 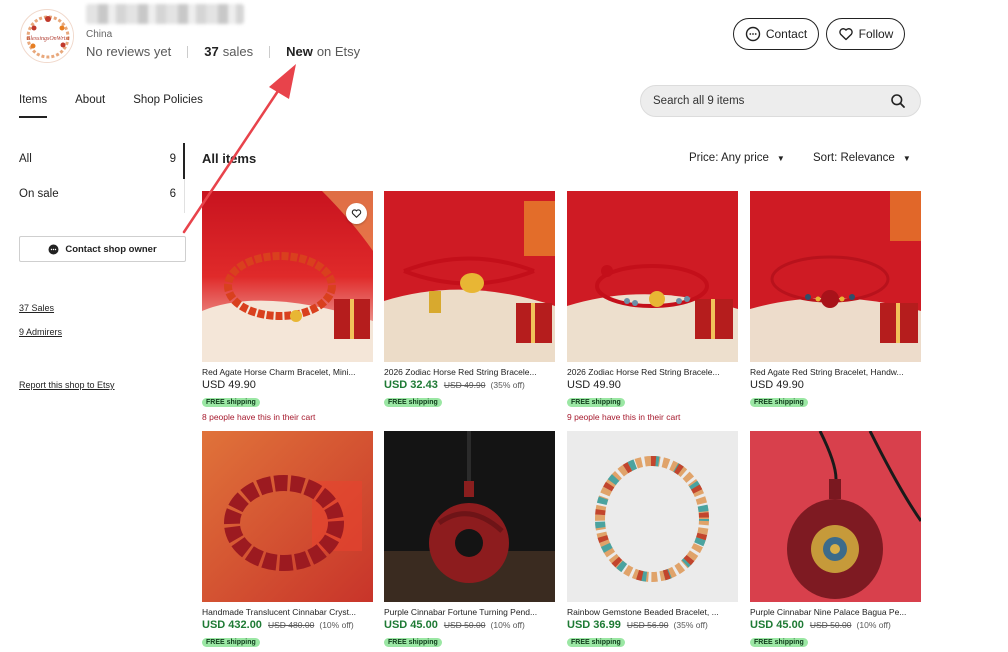 I want to click on shop-logo-icon: BlessingsOnWrist, so click(x=47, y=36).